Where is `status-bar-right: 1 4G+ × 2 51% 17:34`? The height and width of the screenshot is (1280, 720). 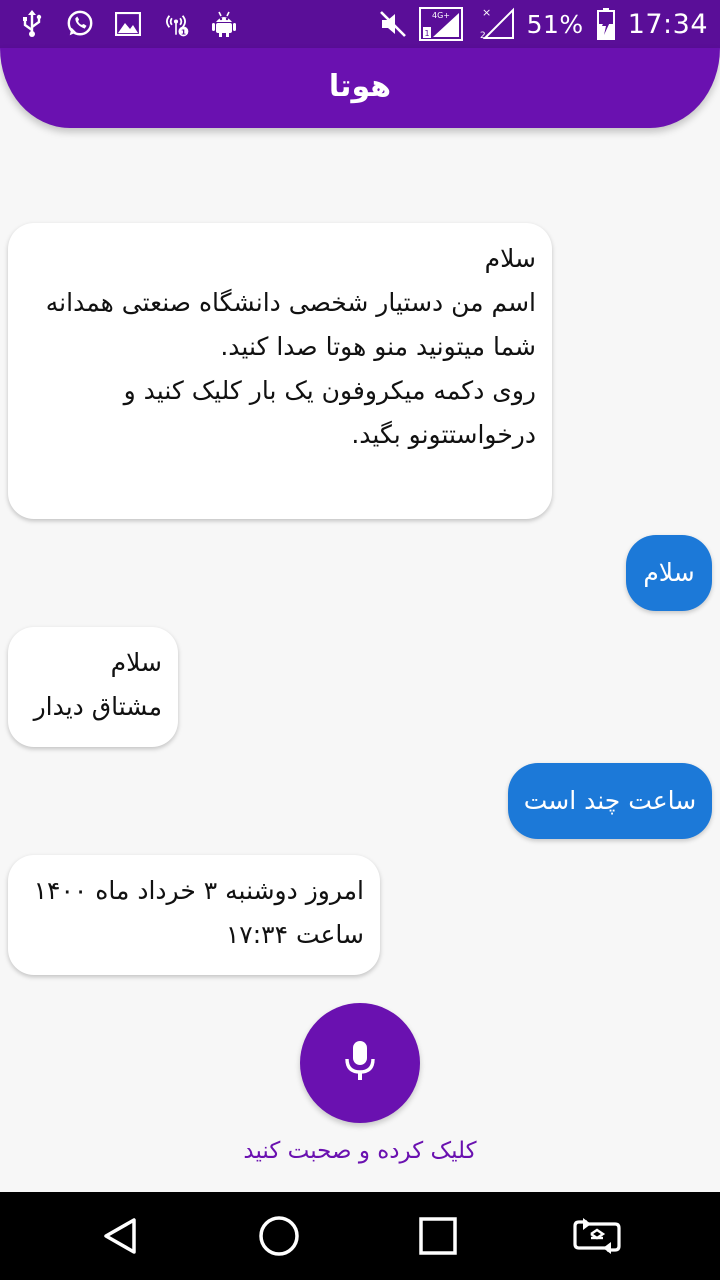
status-bar-right: 1 4G+ × 2 51% 17:34 is located at coordinates (543, 24).